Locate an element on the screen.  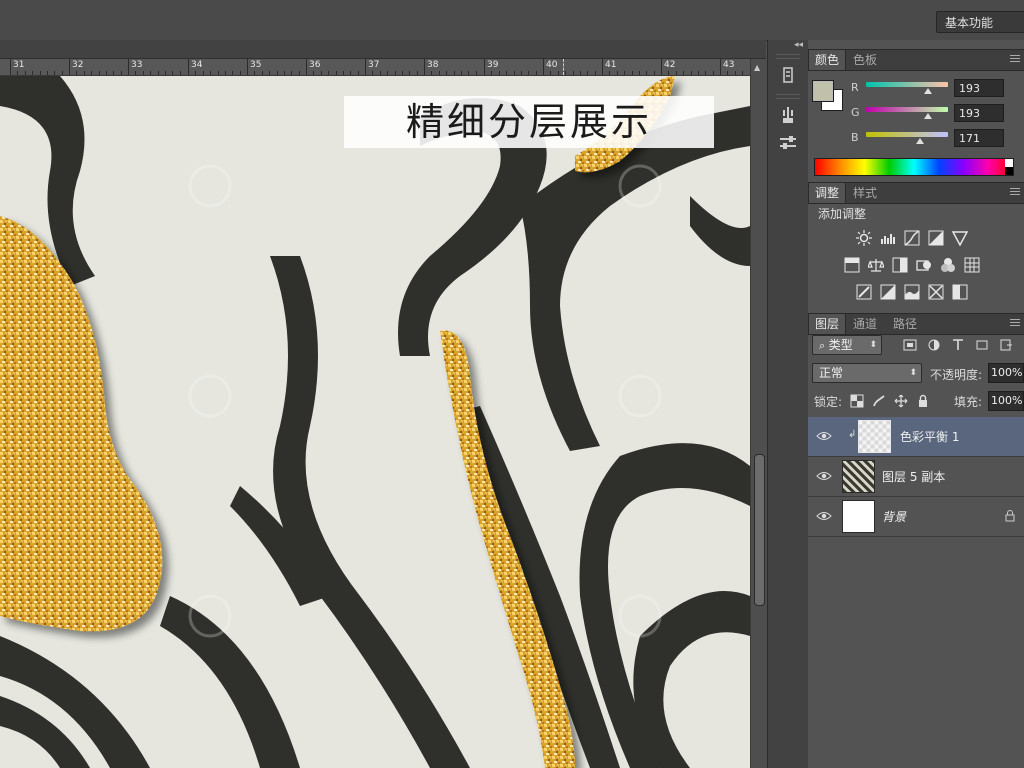
blue-slider-handle is located at coordinates (920, 141).